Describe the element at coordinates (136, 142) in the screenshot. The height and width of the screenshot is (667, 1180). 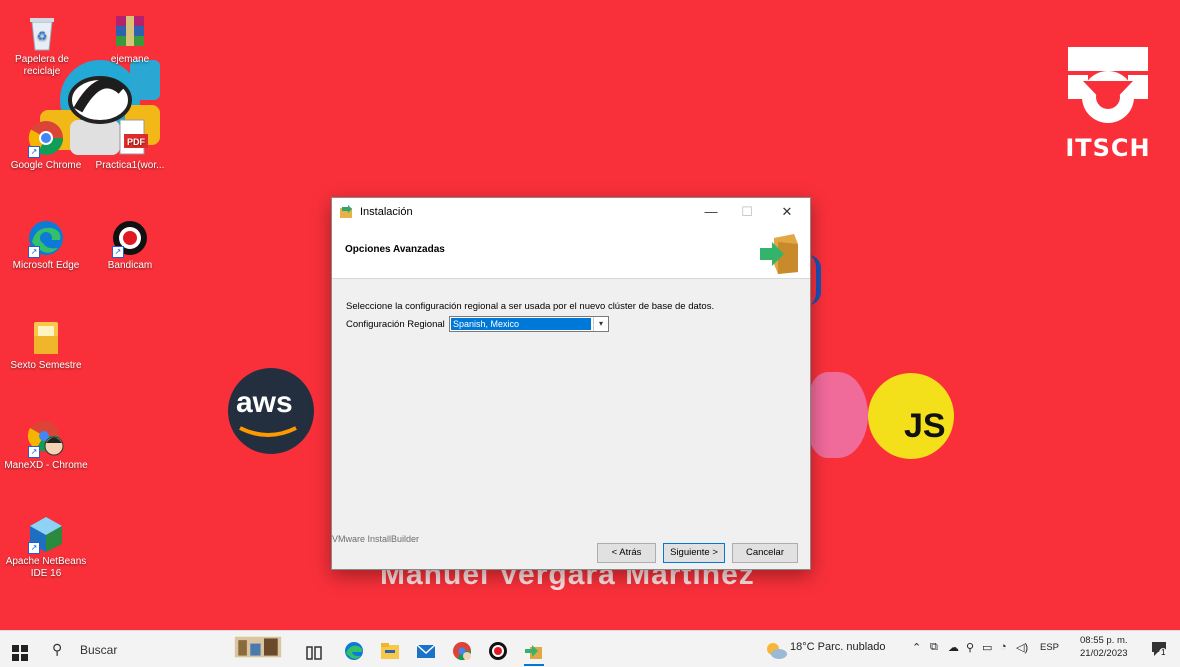
I see `svg-text: PDF` at that location.